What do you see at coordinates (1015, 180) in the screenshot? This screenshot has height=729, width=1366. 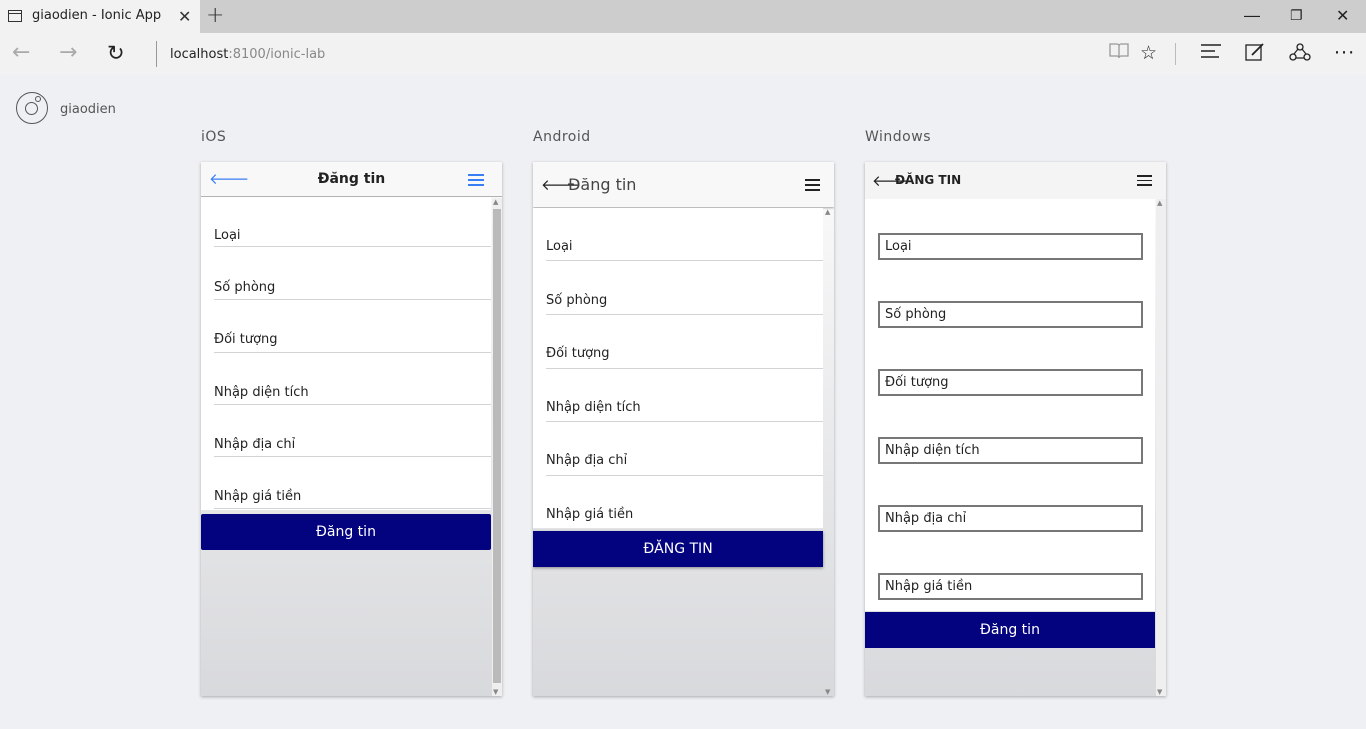 I see `windows-header: 🡐 ĐĂNG TIN` at bounding box center [1015, 180].